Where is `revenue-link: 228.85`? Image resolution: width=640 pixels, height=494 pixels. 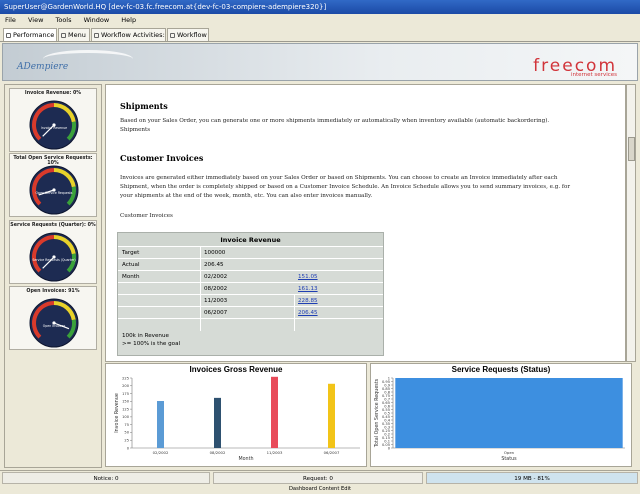
revenue-link: 228.85 is located at coordinates (308, 301).